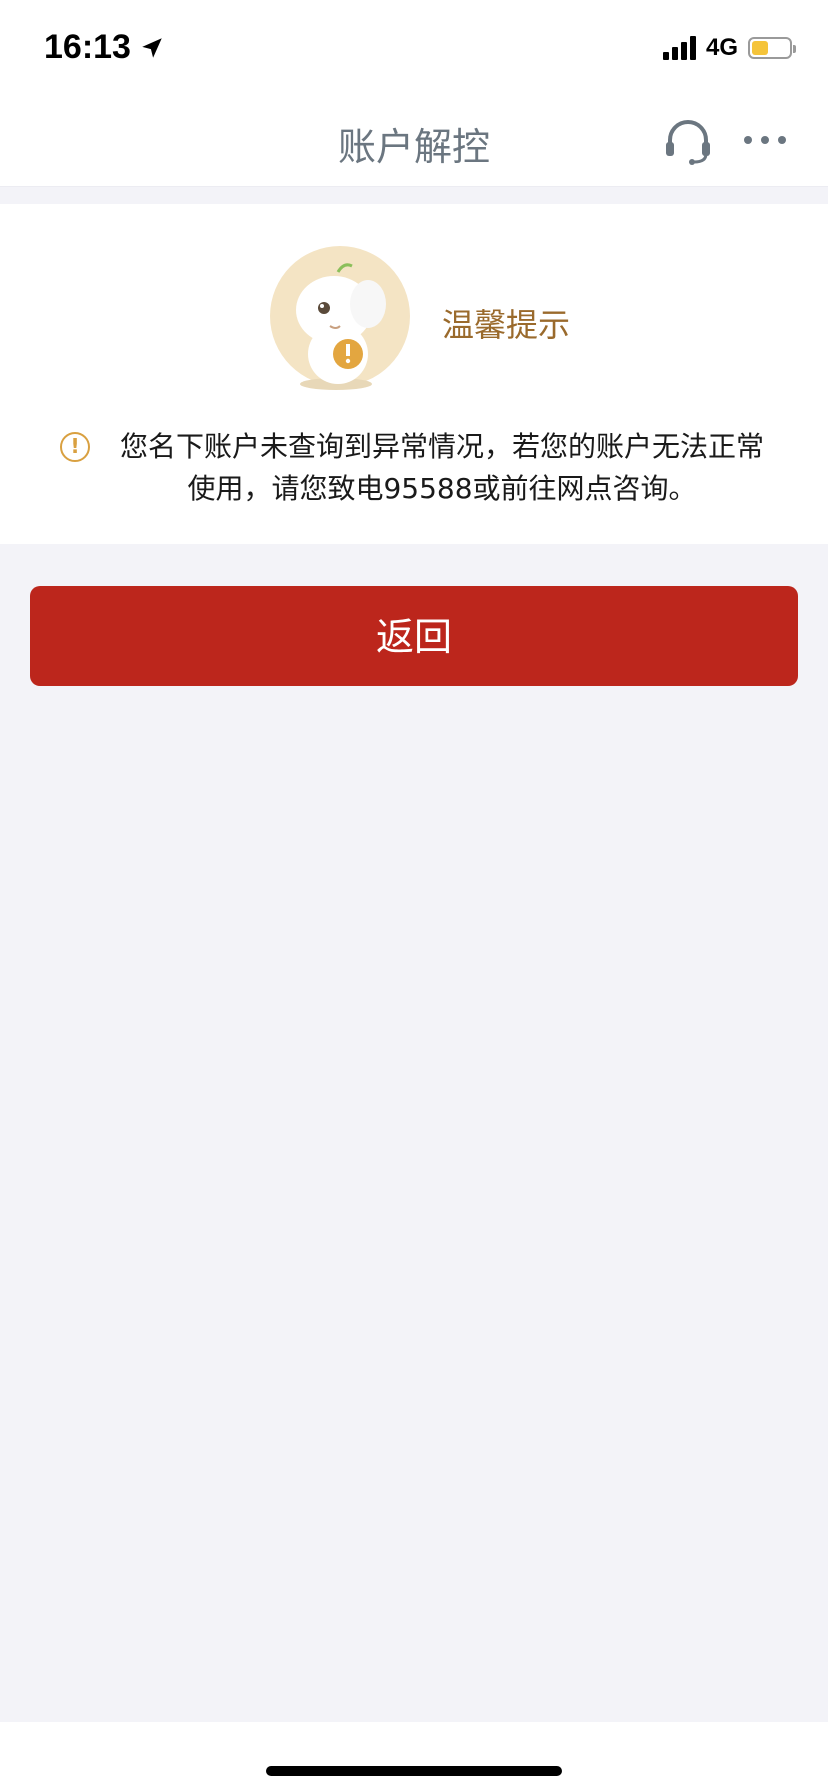  Describe the element at coordinates (75, 447) in the screenshot. I see `warning-icon: !` at that location.